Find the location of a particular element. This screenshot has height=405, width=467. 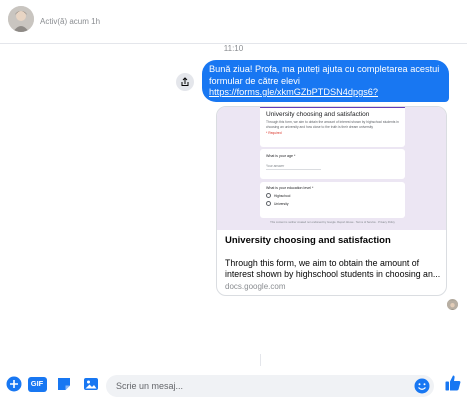

share-icon is located at coordinates (185, 81).